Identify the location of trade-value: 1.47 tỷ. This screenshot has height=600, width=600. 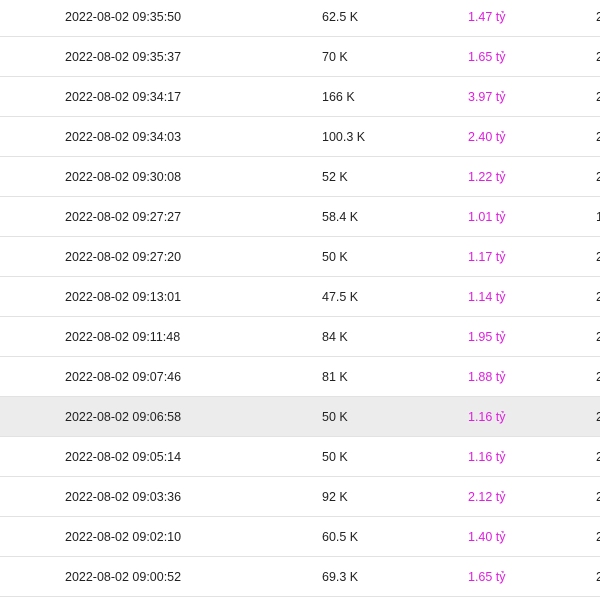
(487, 17).